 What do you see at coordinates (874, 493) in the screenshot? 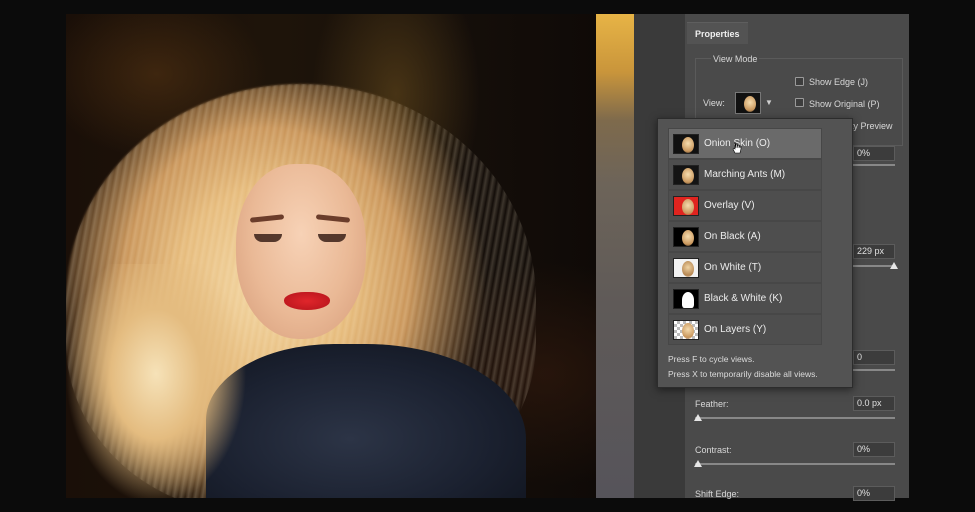
I see `shift-edge-value-field: 0%` at bounding box center [874, 493].